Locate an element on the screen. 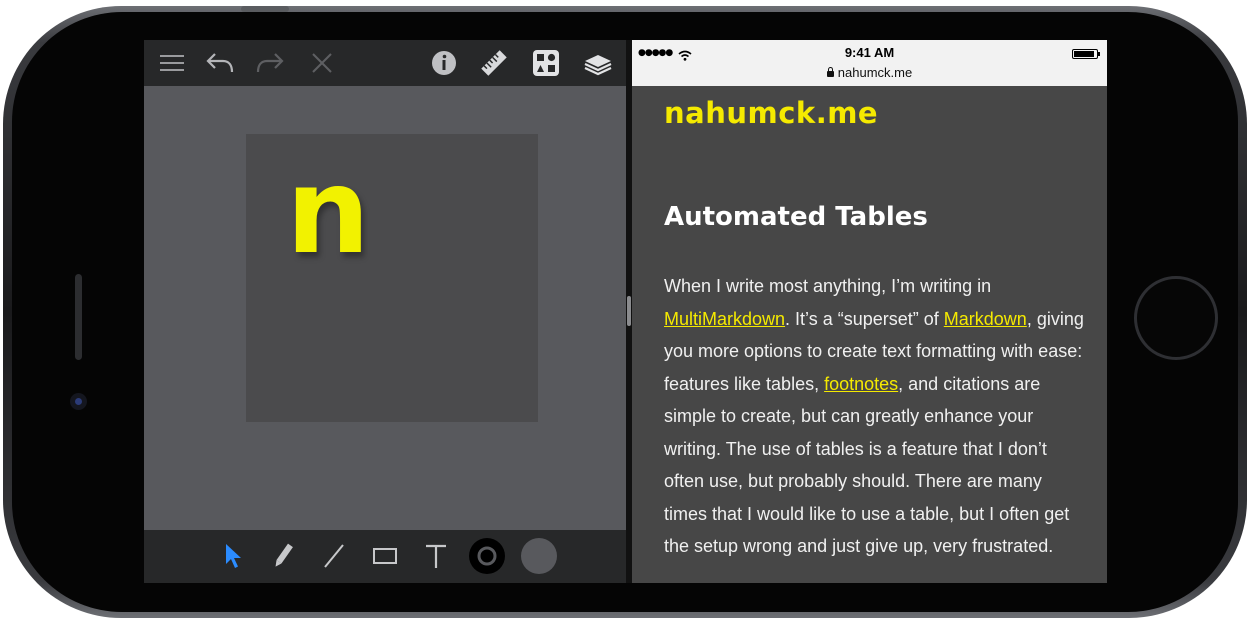 Image resolution: width=1252 pixels, height=623 pixels. lock-icon is located at coordinates (830, 72).